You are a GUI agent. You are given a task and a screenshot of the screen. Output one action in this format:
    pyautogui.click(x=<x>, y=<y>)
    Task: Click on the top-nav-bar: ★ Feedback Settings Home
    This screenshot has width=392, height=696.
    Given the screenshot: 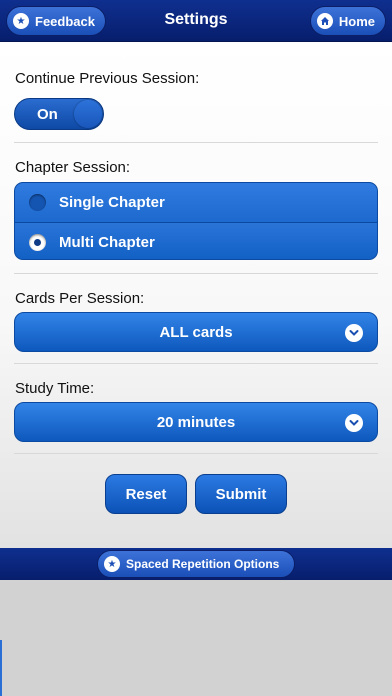 What is the action you would take?
    pyautogui.click(x=196, y=21)
    